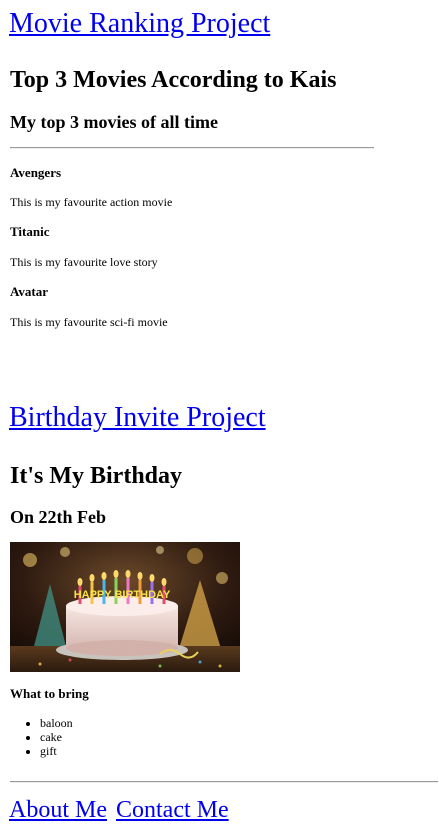  I want to click on movie-description-avengers: This is my favourite action movie, so click(91, 202).